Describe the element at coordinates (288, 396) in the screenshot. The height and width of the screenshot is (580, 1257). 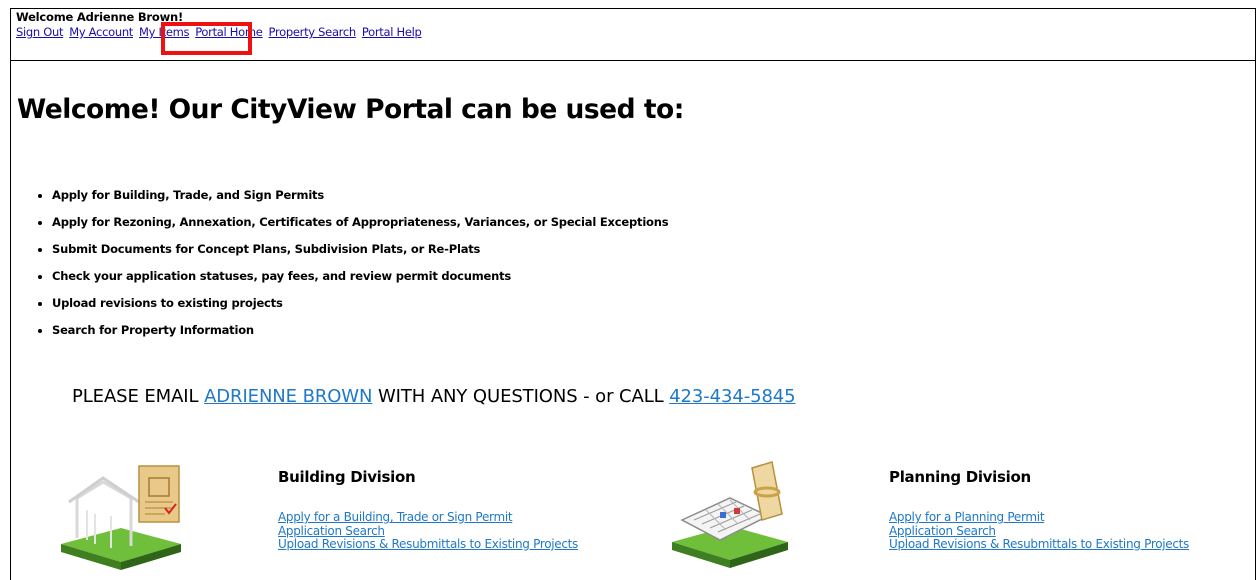
I see `email-contact-link: ADRIENNE BROWN` at that location.